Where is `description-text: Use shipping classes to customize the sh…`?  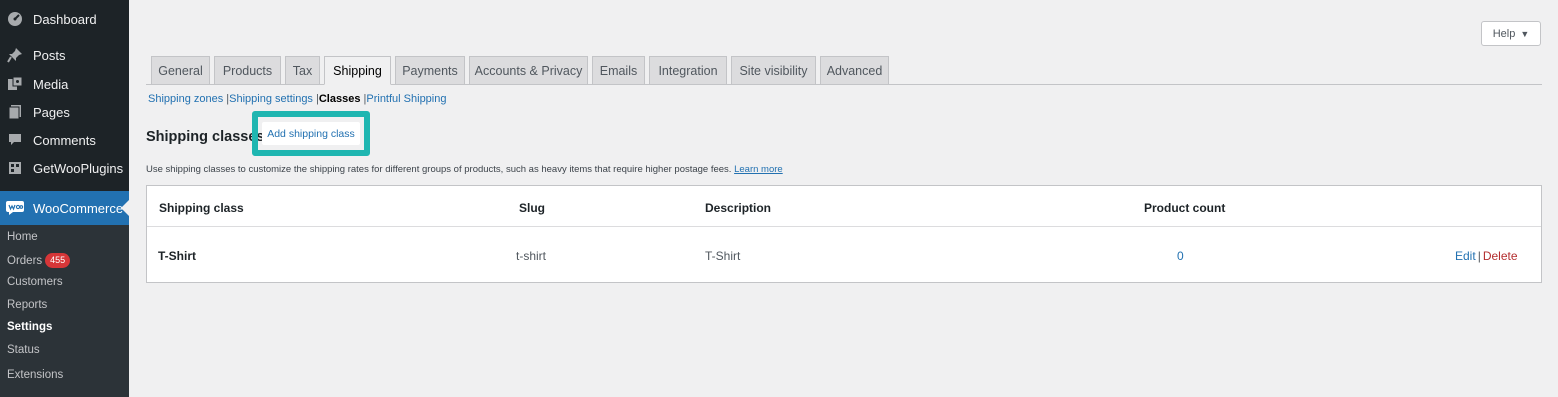
description-text: Use shipping classes to customize the sh… is located at coordinates (439, 169).